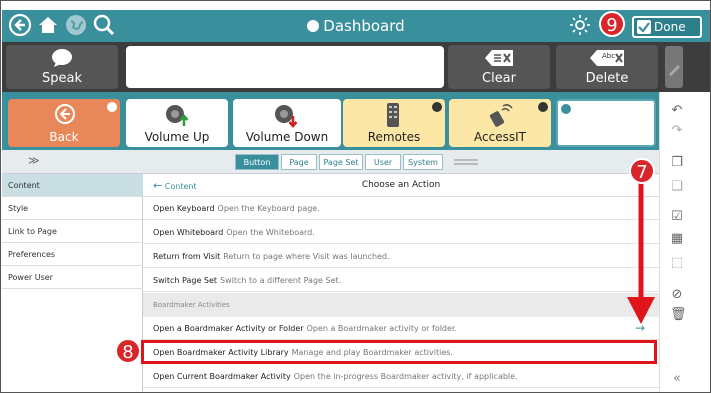 This screenshot has height=393, width=711. Describe the element at coordinates (423, 162) in the screenshot. I see `tab-system: System` at that location.